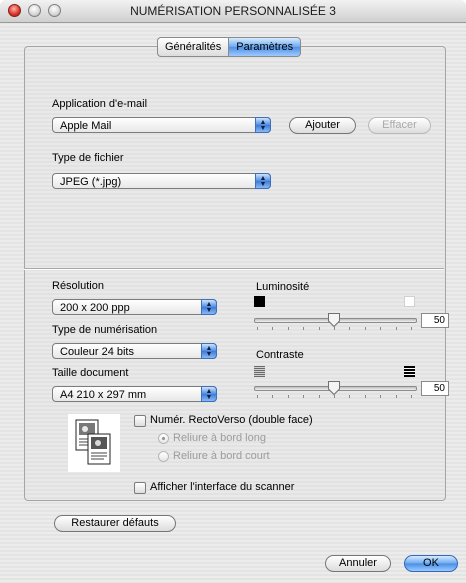  What do you see at coordinates (78, 286) in the screenshot?
I see `resolution-label: Résolution` at bounding box center [78, 286].